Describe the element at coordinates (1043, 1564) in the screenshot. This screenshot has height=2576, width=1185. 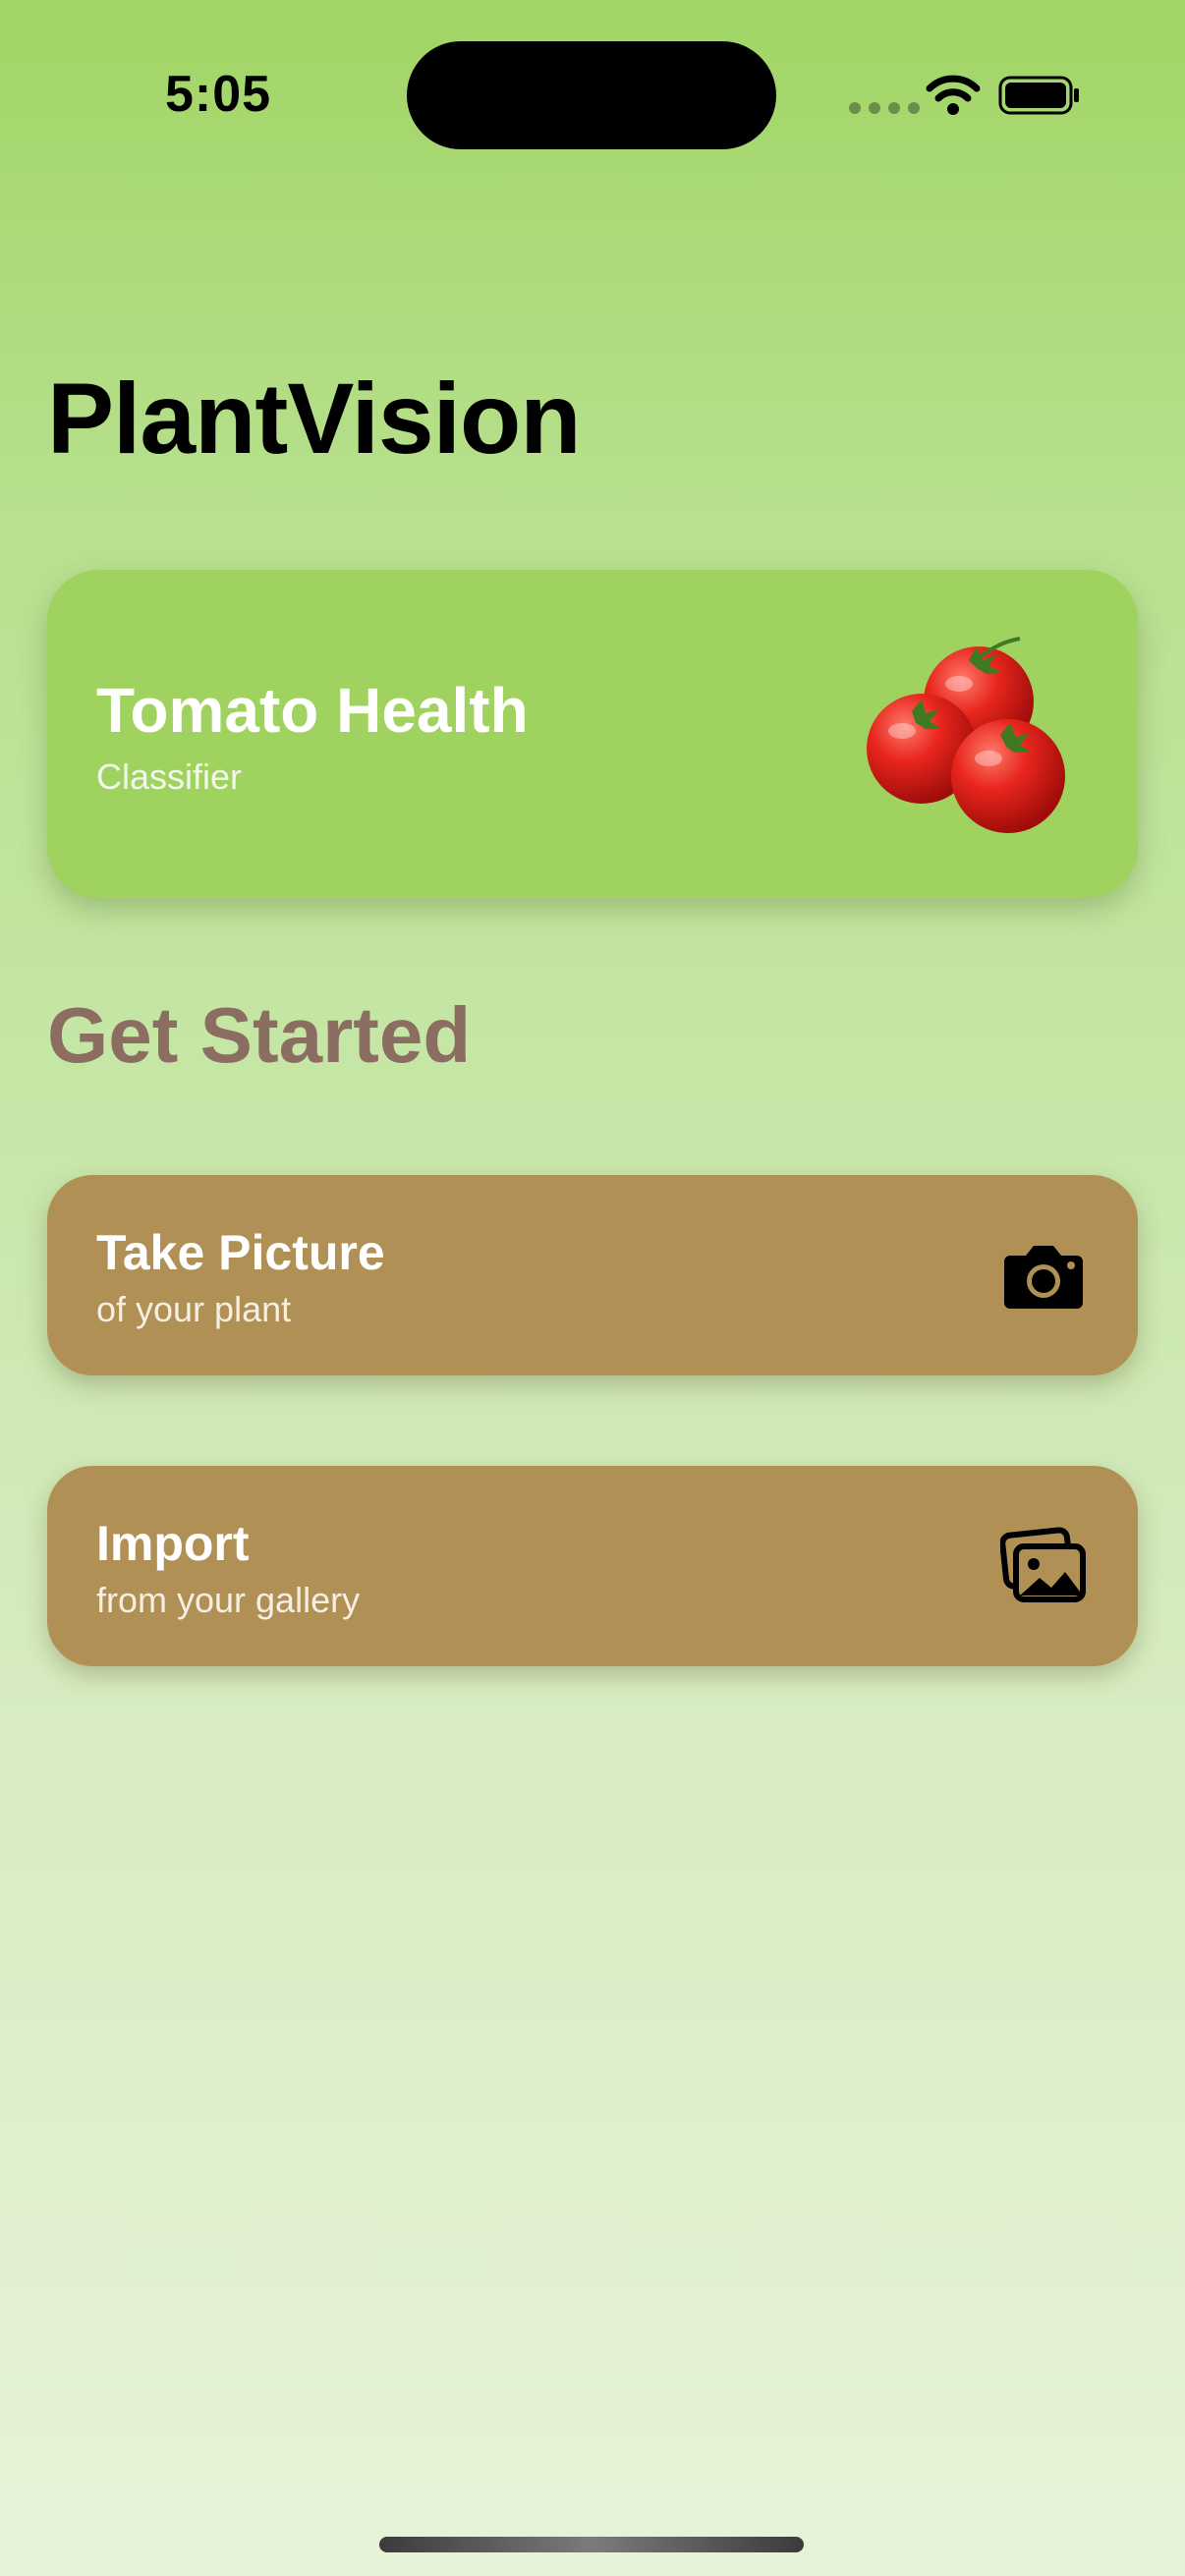
I see `photo-gallery-icon` at that location.